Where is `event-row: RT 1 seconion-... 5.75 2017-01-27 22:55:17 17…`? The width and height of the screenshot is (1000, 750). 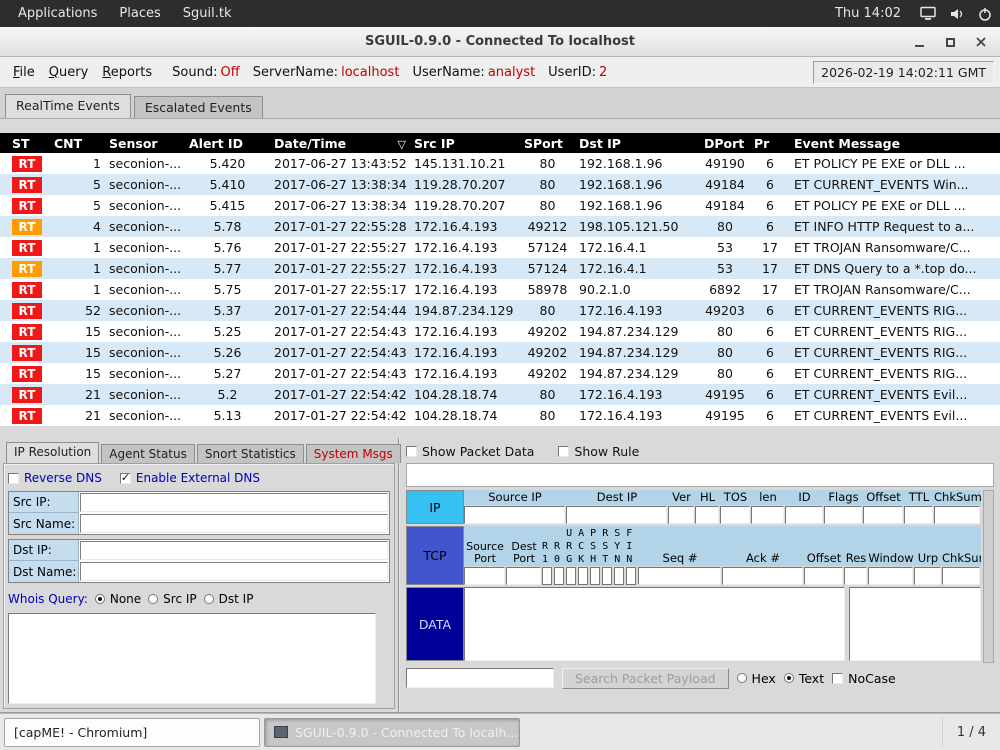
event-row: RT 1 seconion-... 5.75 2017-01-27 22:55:17 17… is located at coordinates (500, 289).